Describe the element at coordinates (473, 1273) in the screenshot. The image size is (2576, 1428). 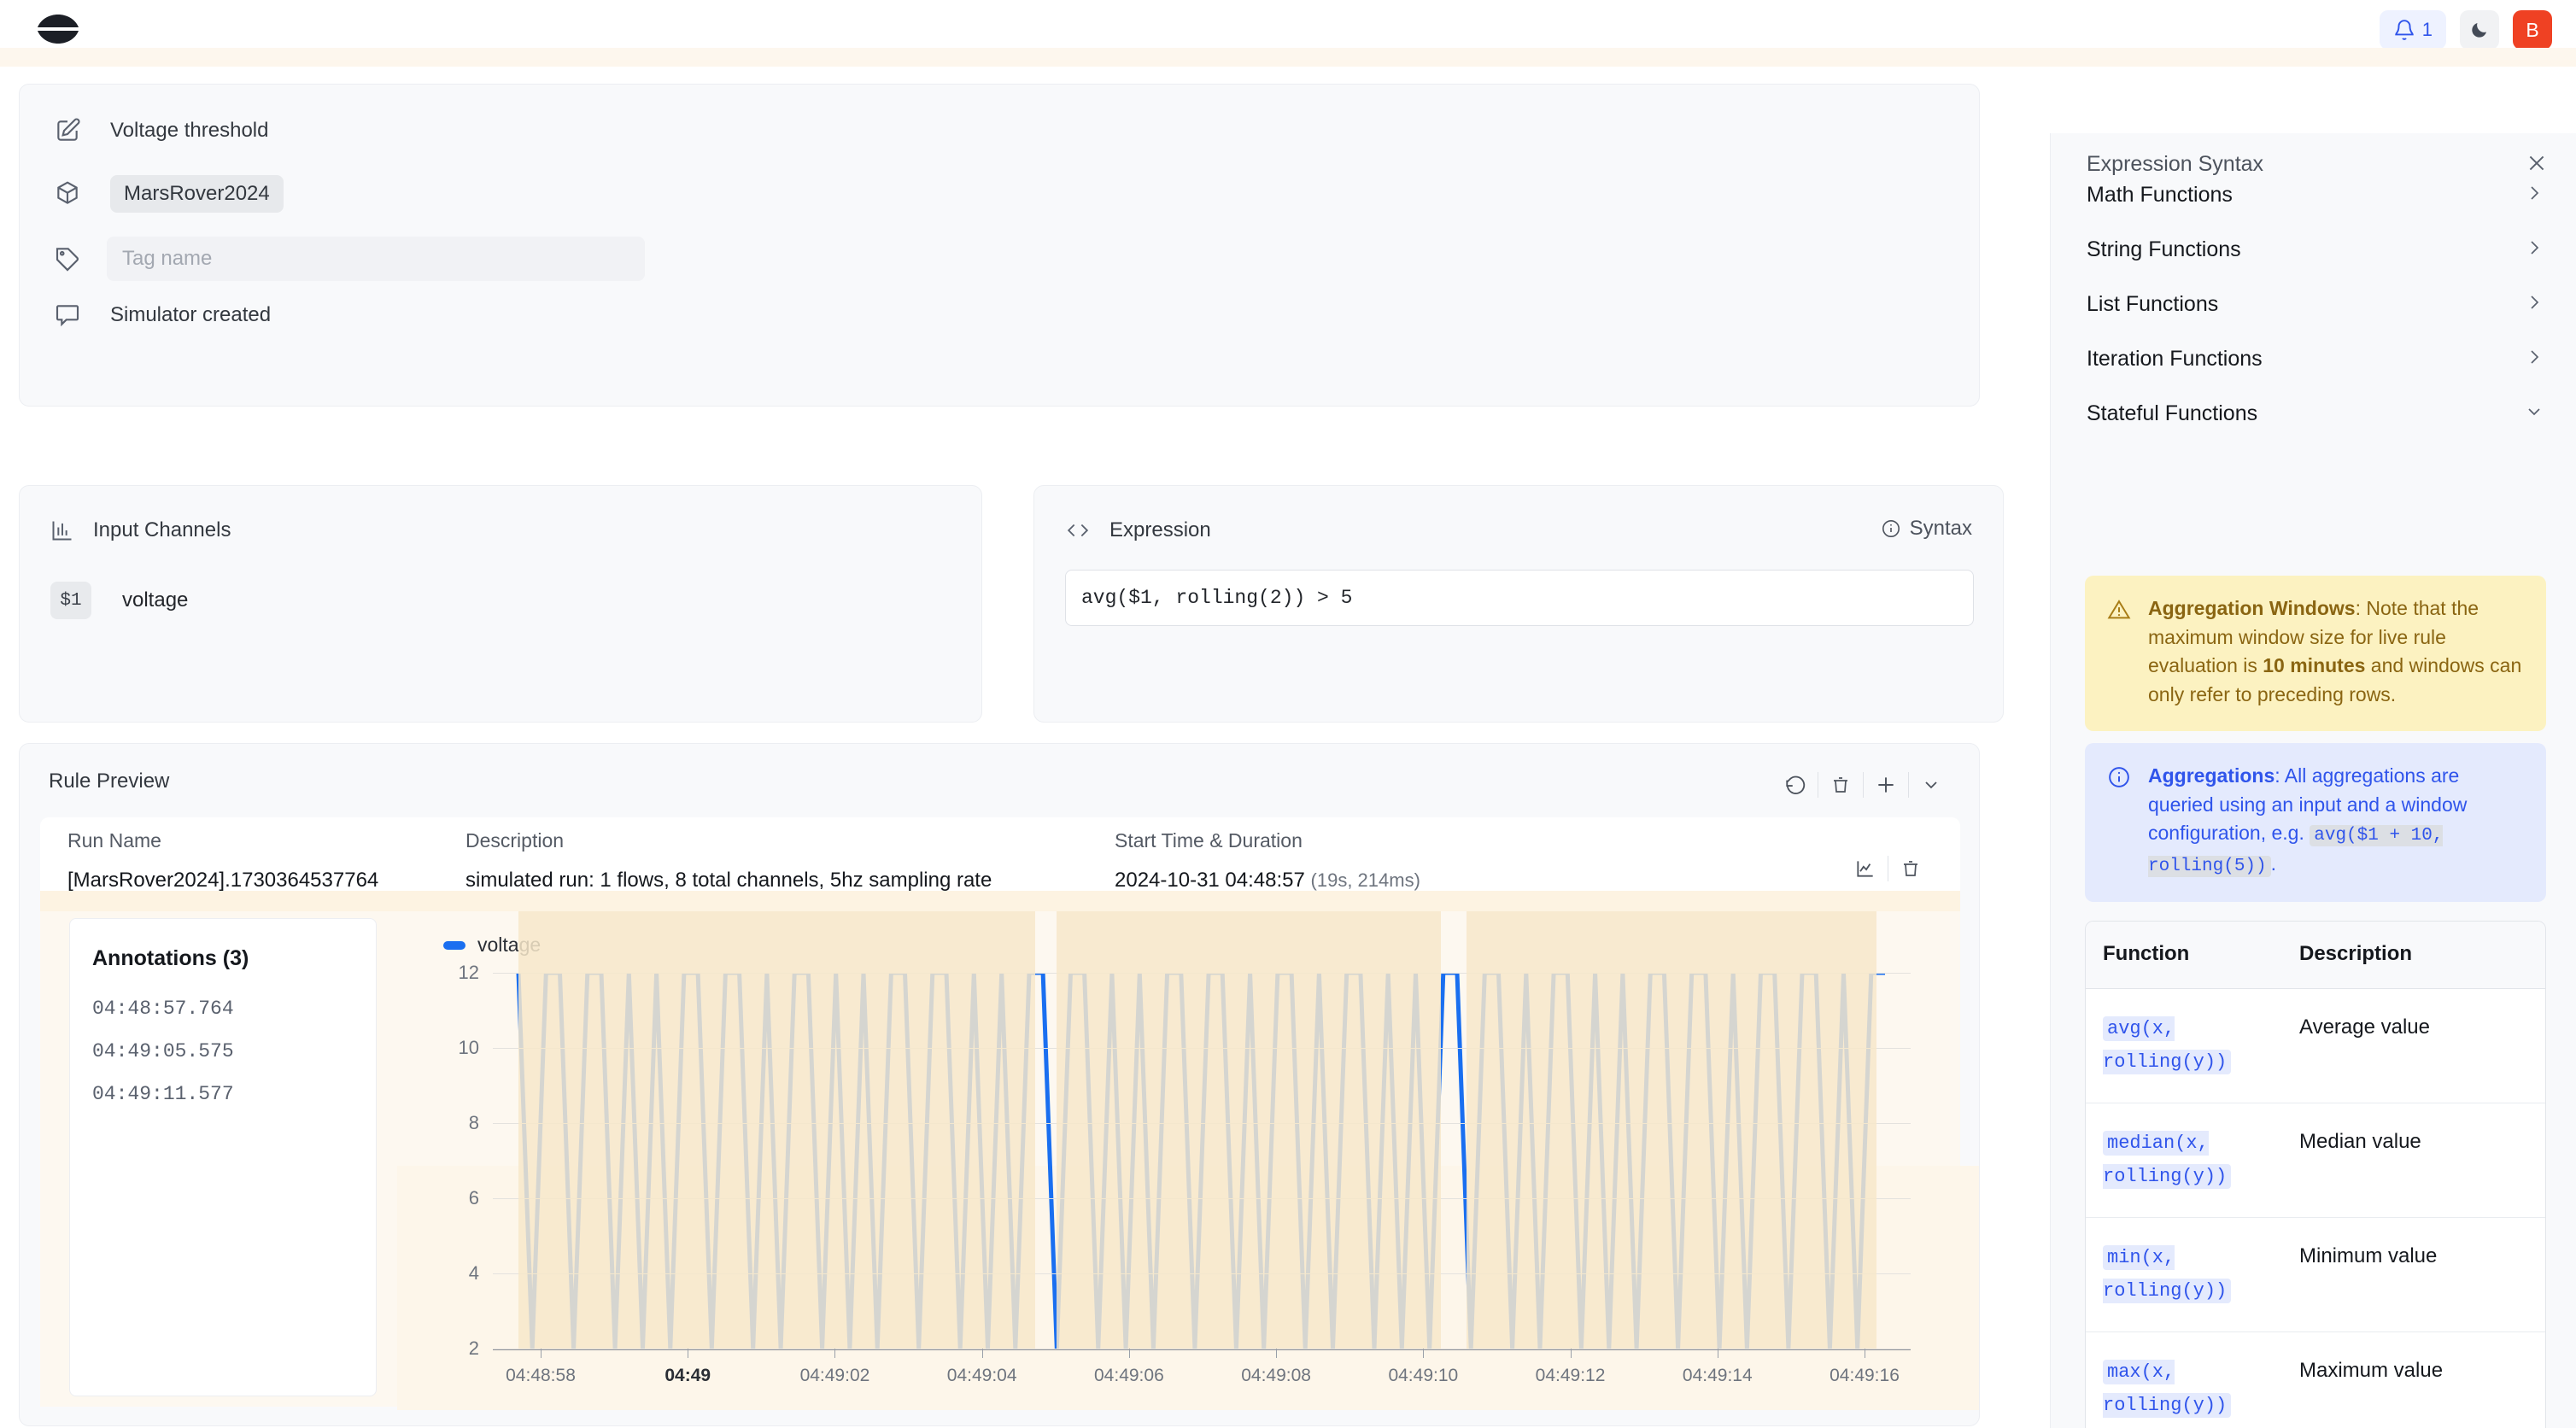
I see `chart-y-tick-label: 4` at that location.